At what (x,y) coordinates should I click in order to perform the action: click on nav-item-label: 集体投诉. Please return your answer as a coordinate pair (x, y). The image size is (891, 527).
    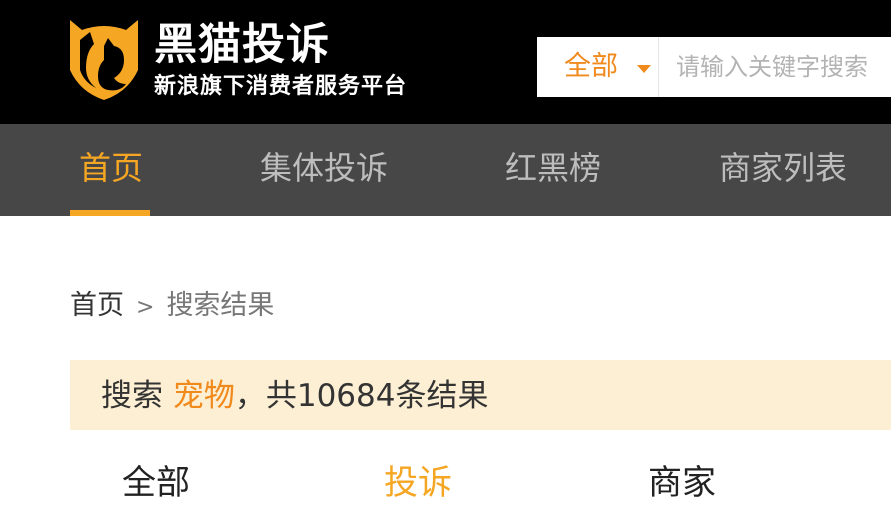
    Looking at the image, I should click on (324, 168).